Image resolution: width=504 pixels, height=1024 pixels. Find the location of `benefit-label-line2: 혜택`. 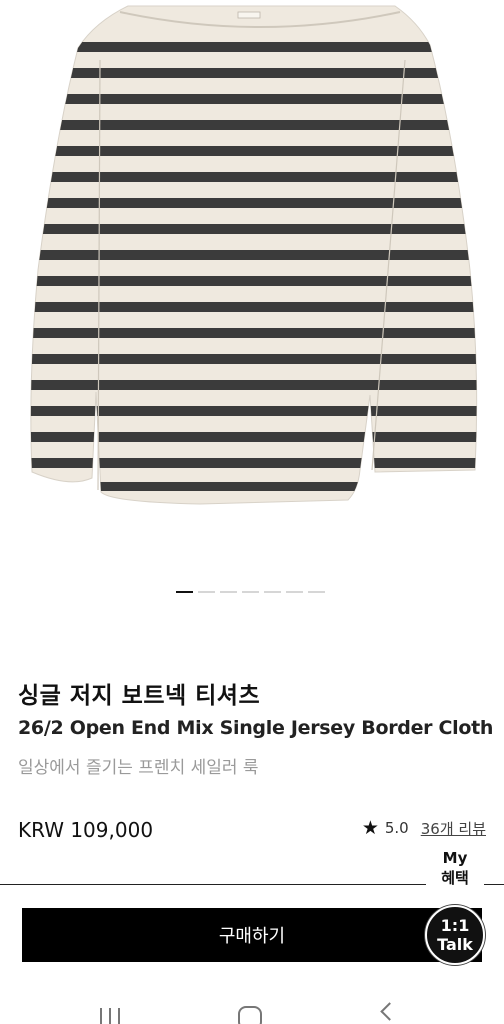

benefit-label-line2: 혜택 is located at coordinates (455, 878).